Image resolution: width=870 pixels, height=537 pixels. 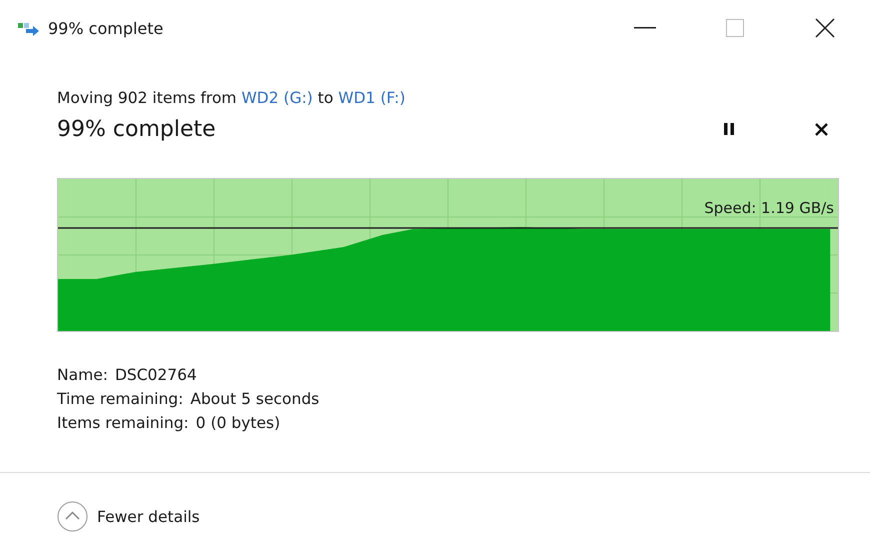 What do you see at coordinates (231, 98) in the screenshot?
I see `operation-description: Moving 902 items from WD2 (G:) to WD1 (F:)` at bounding box center [231, 98].